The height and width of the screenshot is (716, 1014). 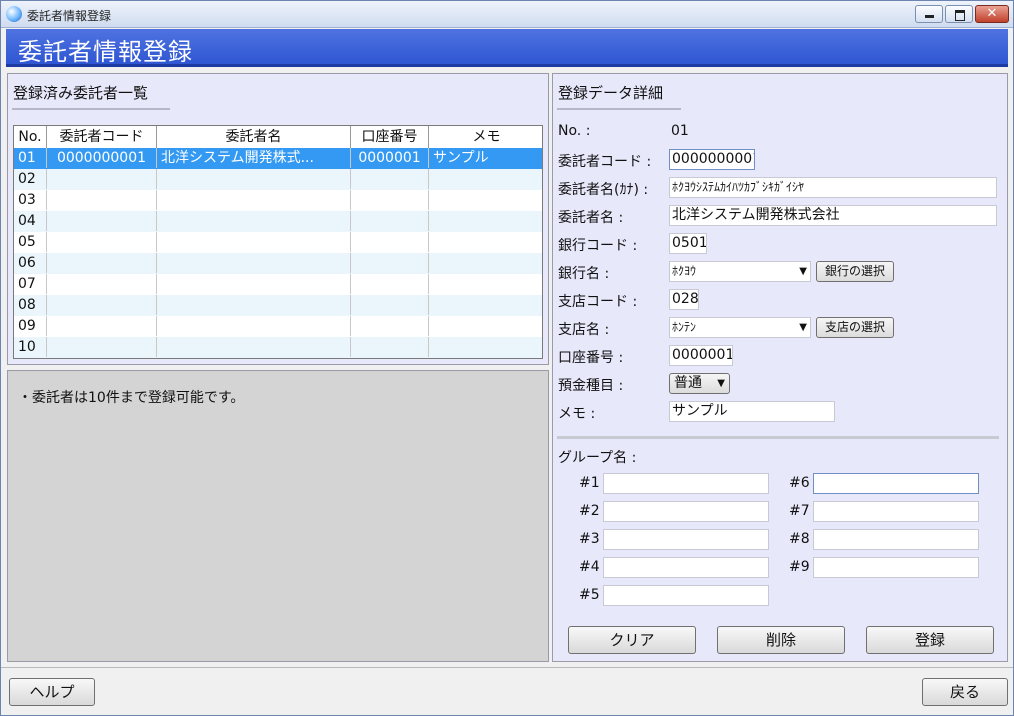 I want to click on footer-divider, so click(x=507, y=667).